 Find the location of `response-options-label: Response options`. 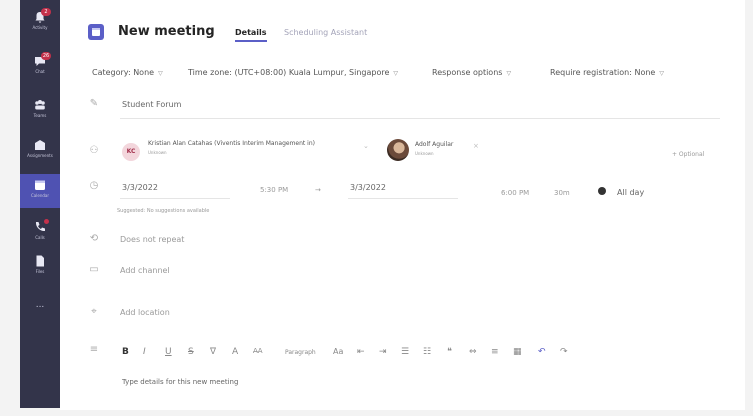

response-options-label: Response options is located at coordinates (467, 72).